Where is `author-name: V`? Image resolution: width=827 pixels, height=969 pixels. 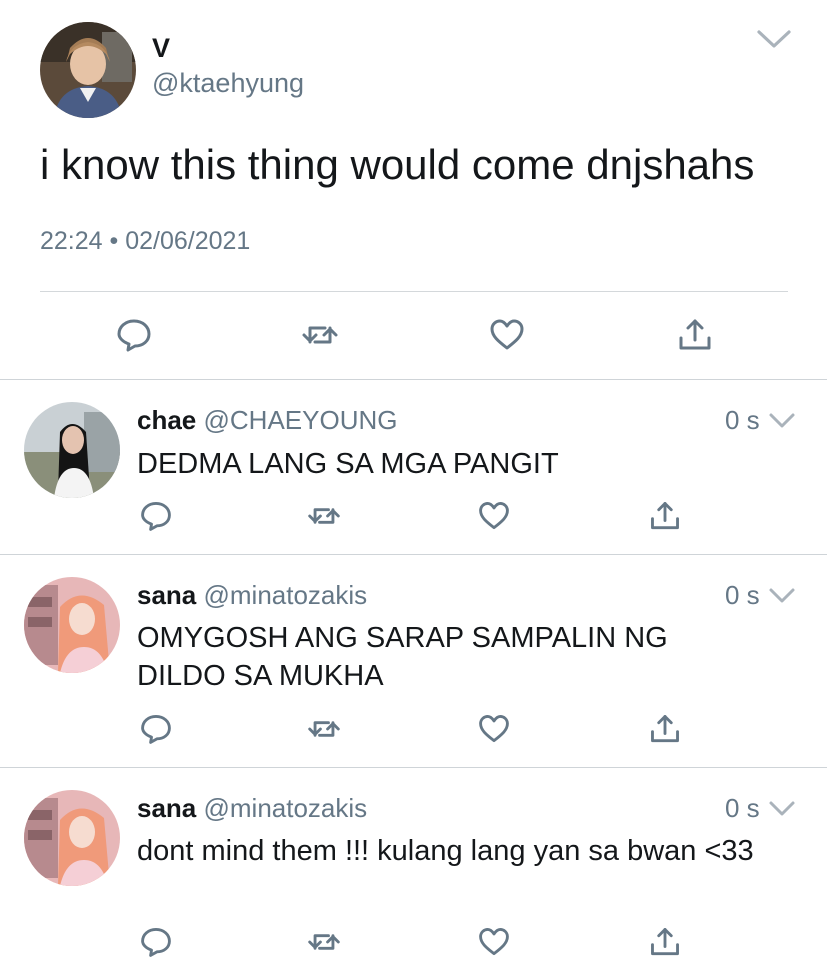 author-name: V is located at coordinates (161, 48).